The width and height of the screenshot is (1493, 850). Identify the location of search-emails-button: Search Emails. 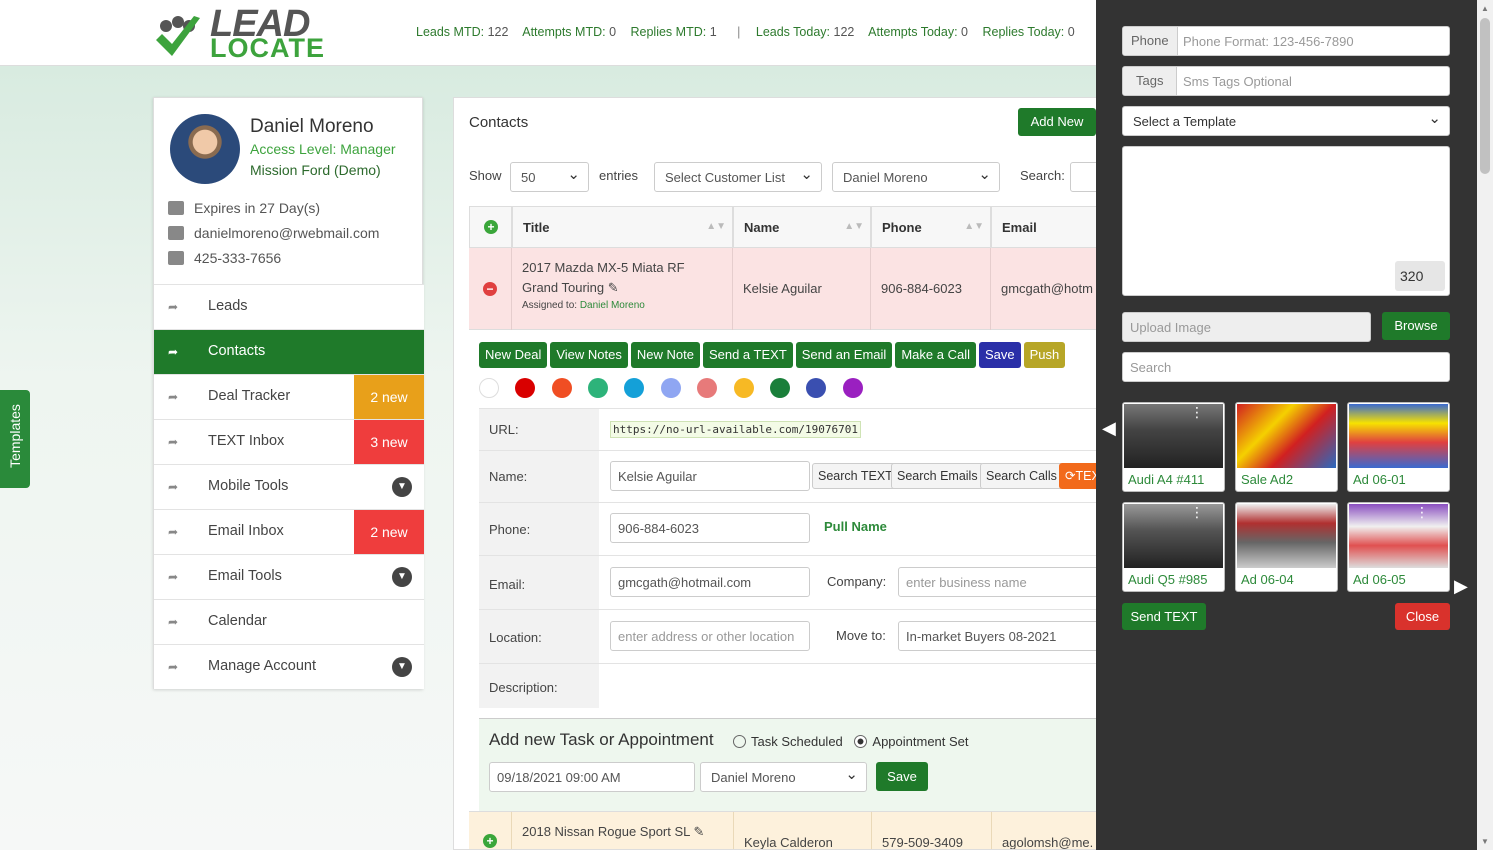
(937, 476).